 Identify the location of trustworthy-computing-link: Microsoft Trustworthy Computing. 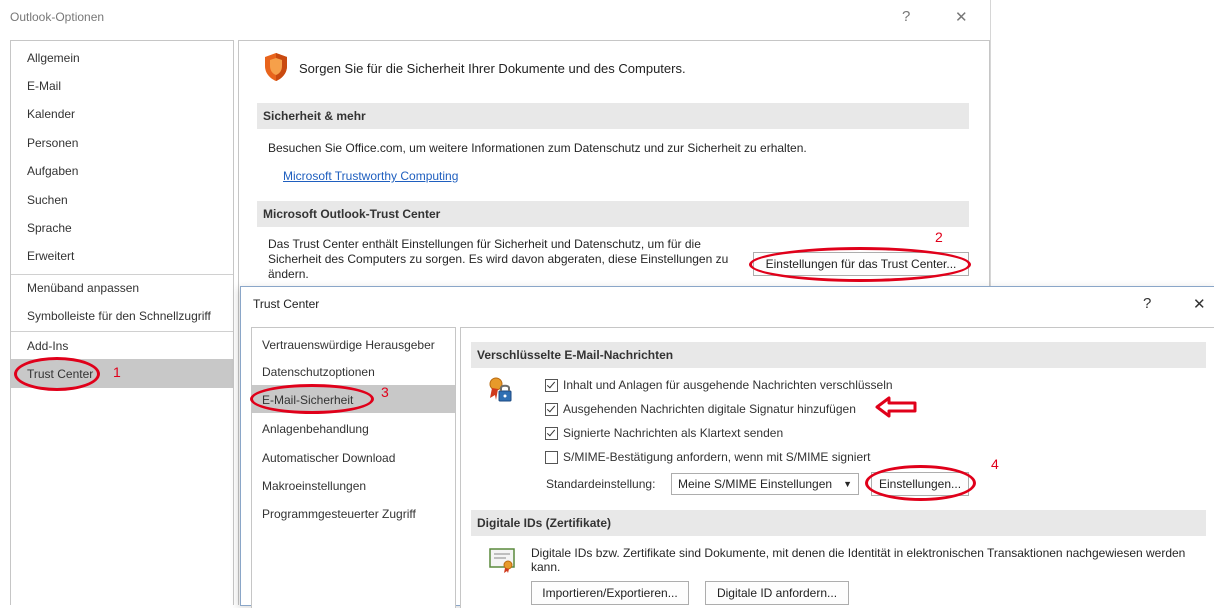
(370, 176).